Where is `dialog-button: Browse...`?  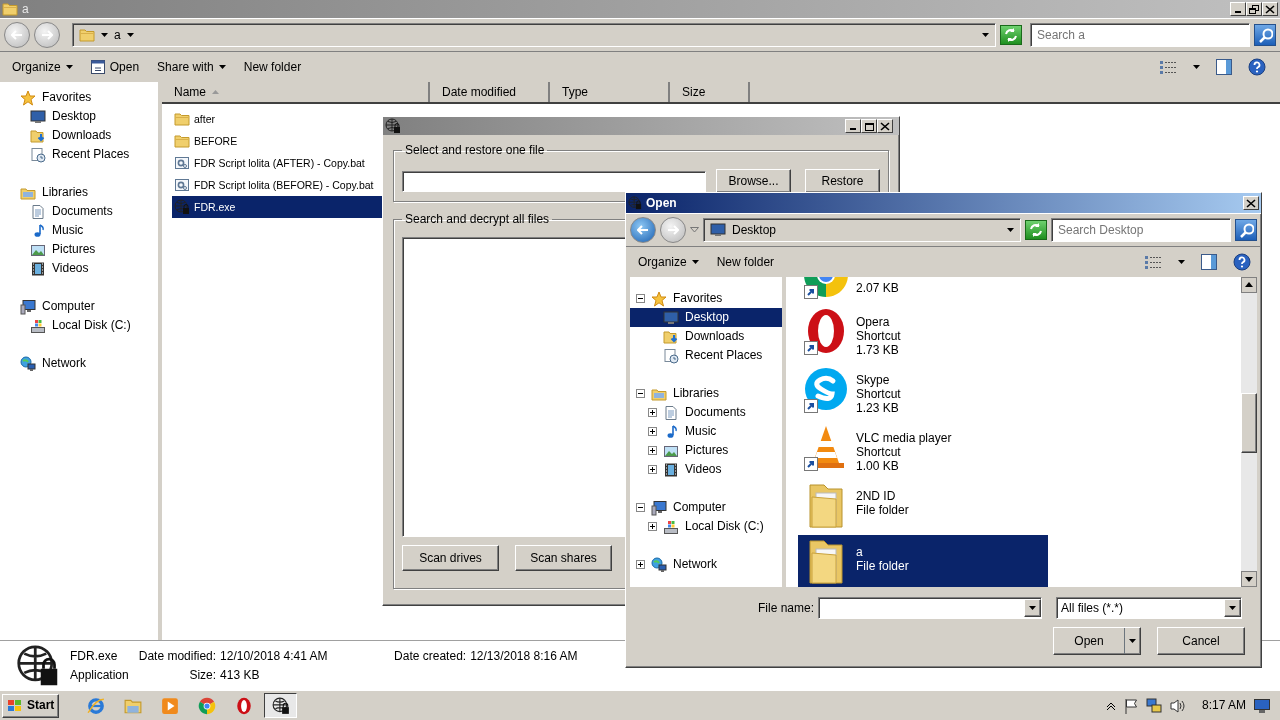
dialog-button: Browse... is located at coordinates (753, 181).